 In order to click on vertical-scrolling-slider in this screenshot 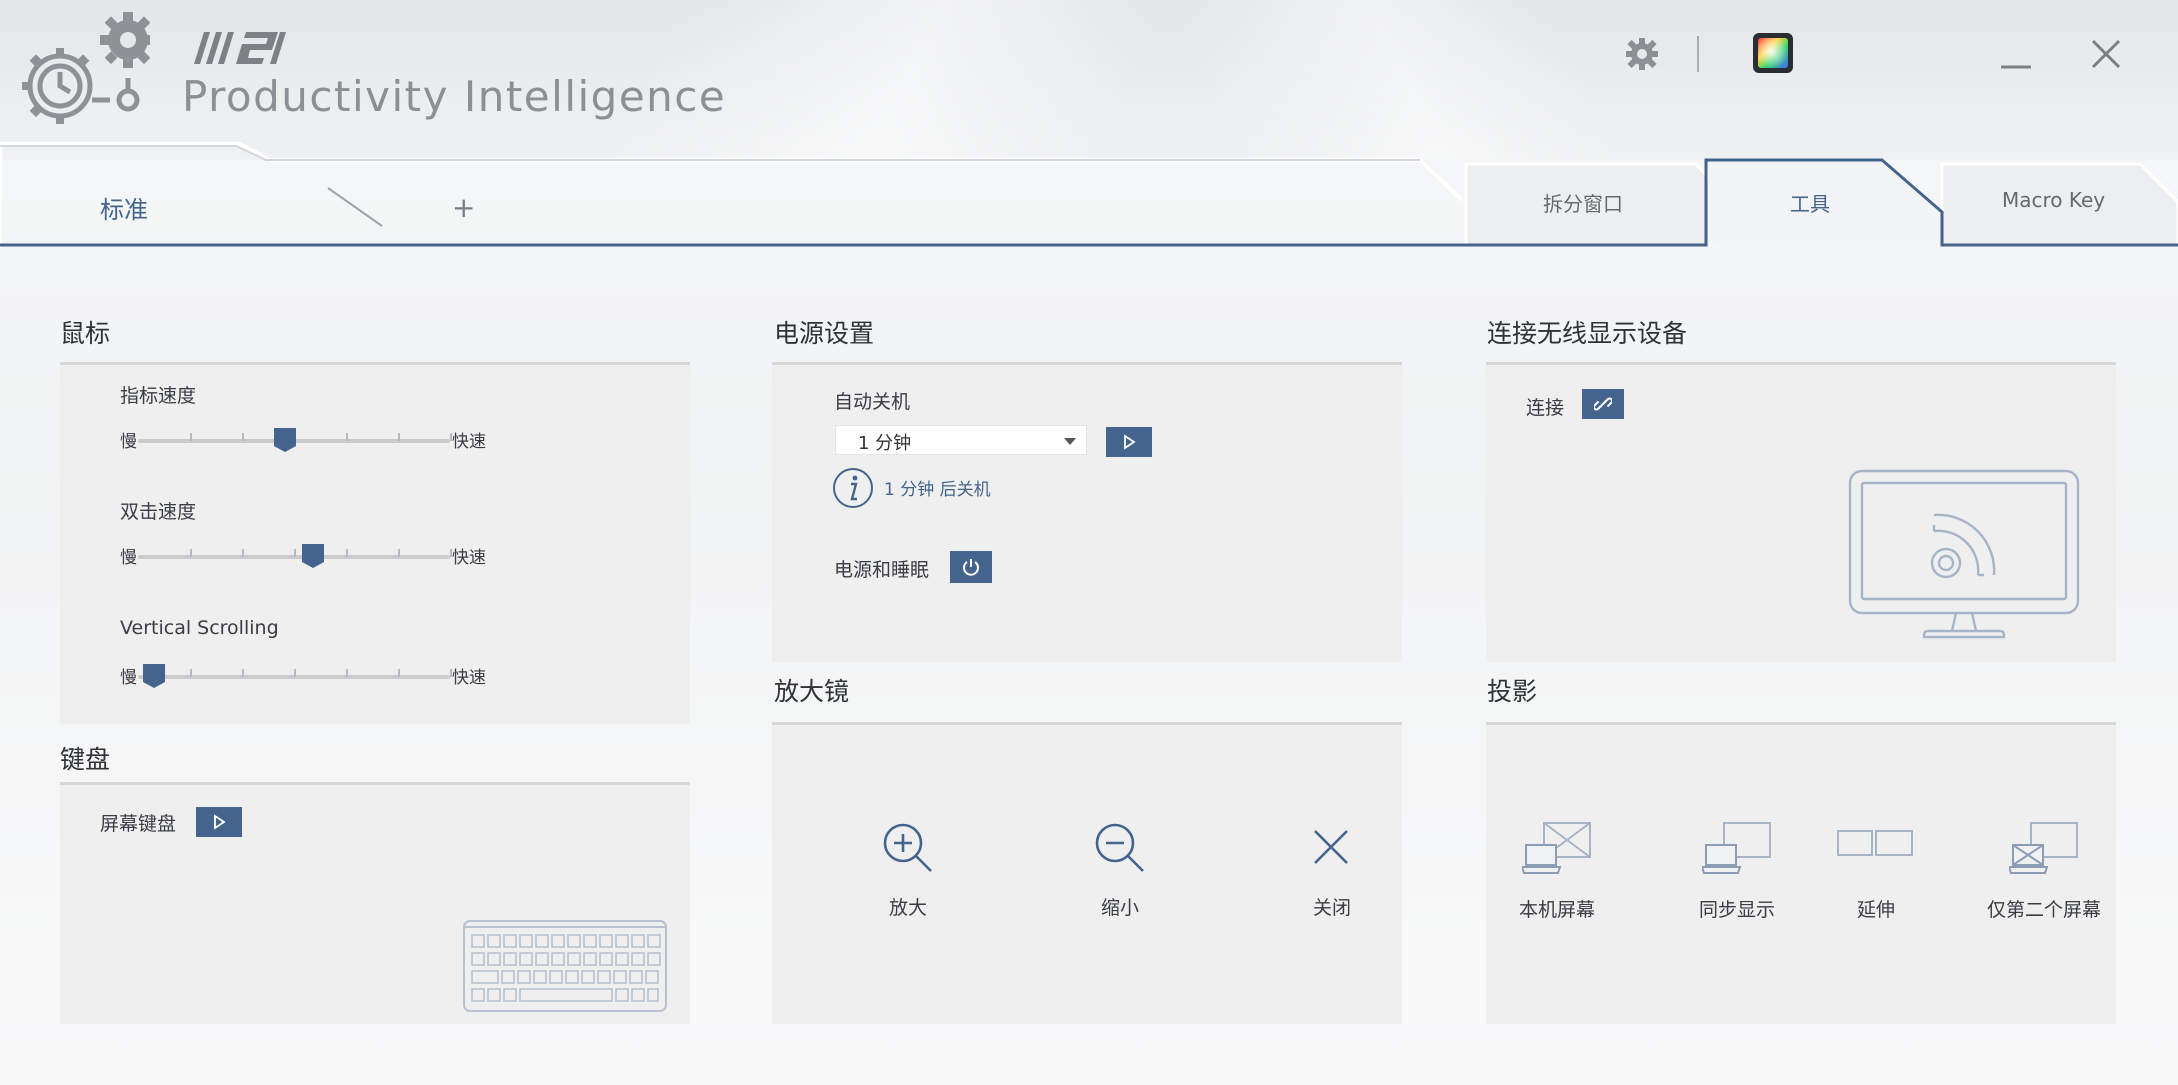, I will do `click(295, 676)`.